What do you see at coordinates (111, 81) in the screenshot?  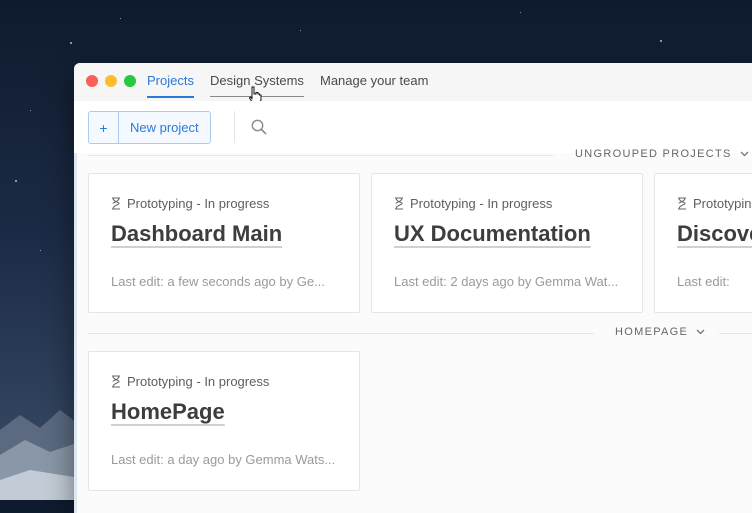 I see `minimize-window-button` at bounding box center [111, 81].